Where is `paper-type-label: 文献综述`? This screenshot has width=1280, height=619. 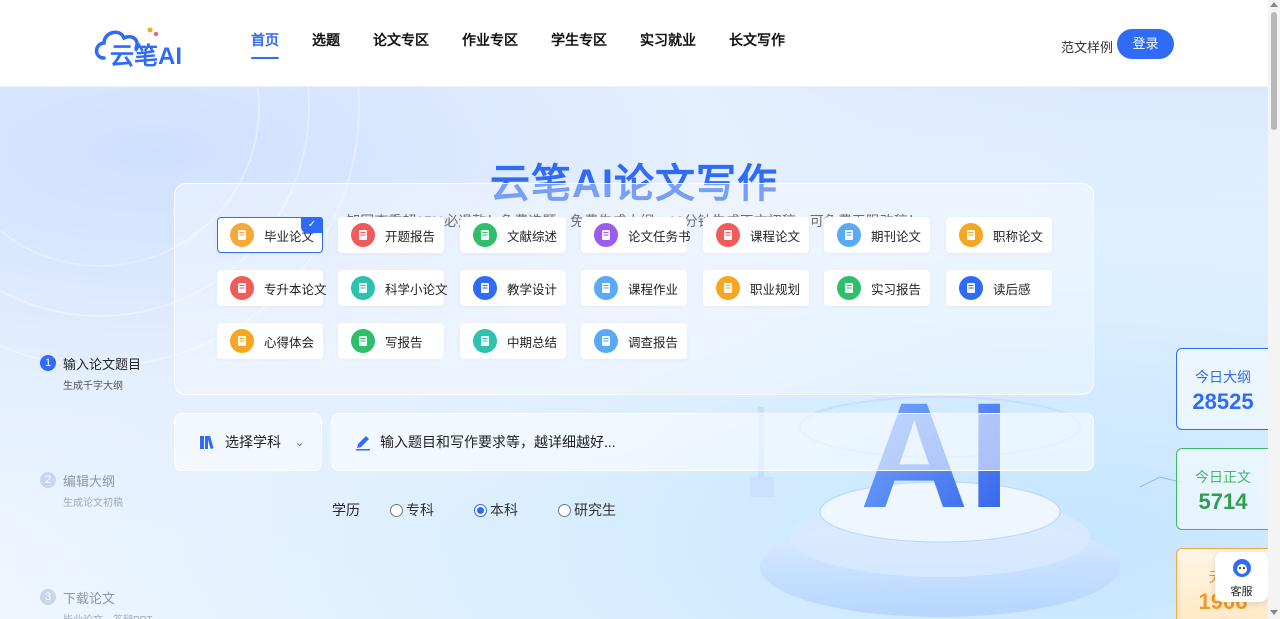
paper-type-label: 文献综述 is located at coordinates (532, 236).